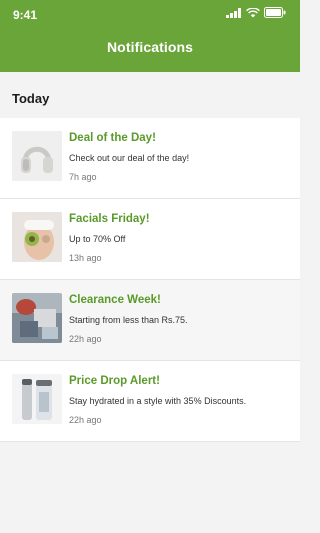 Image resolution: width=320 pixels, height=533 pixels. Describe the element at coordinates (37, 318) in the screenshot. I see `clothes-image` at that location.